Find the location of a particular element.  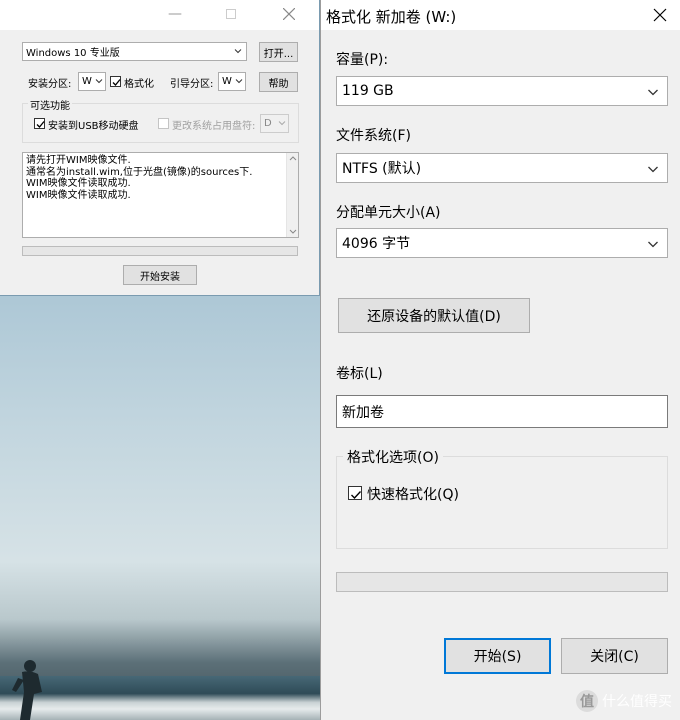

capacity-label: 容量(P): is located at coordinates (362, 60).